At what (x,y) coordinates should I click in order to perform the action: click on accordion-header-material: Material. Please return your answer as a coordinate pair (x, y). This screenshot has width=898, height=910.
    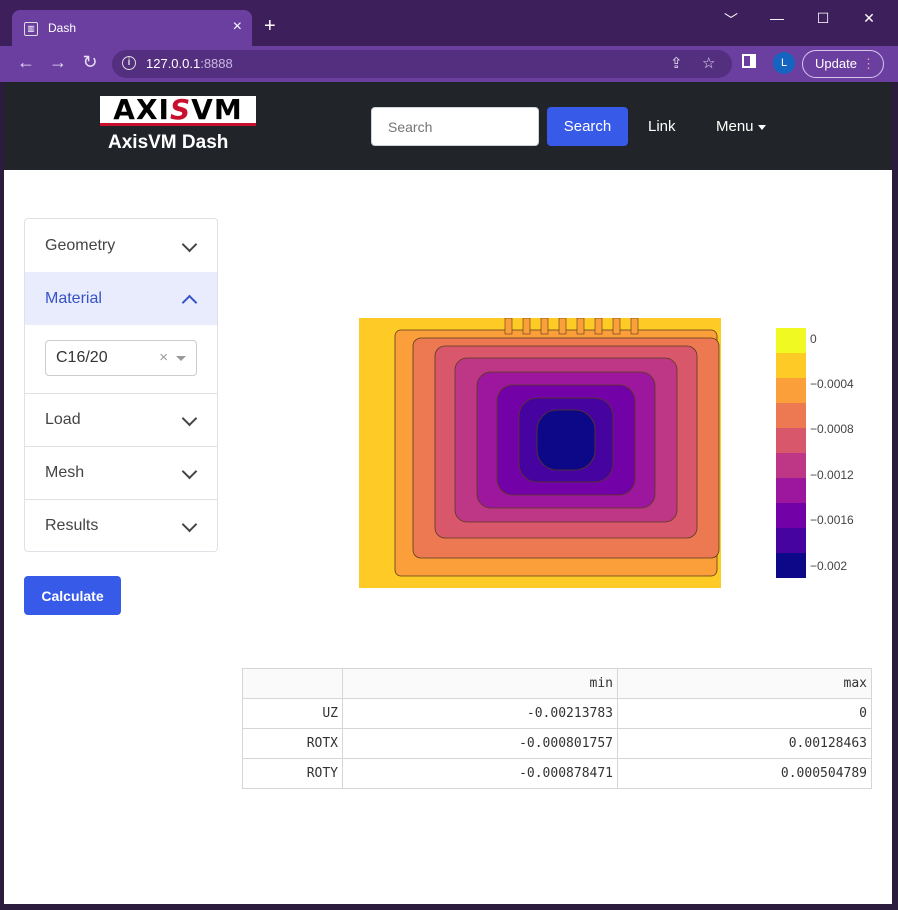
    Looking at the image, I should click on (121, 298).